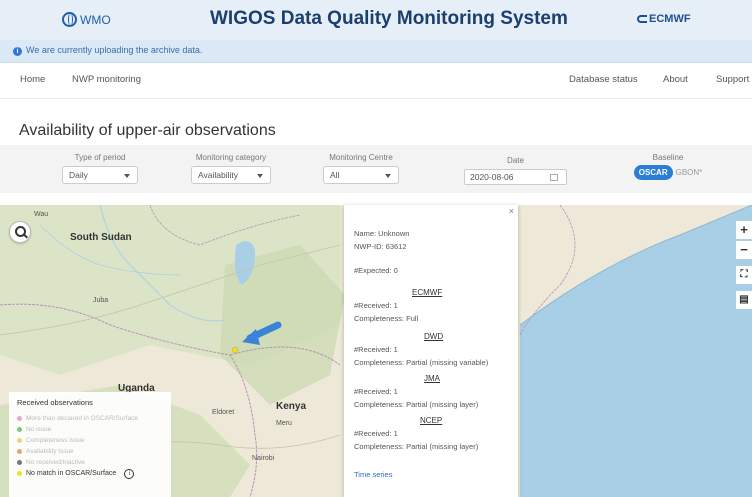  What do you see at coordinates (69, 19) in the screenshot?
I see `globe-icon` at bounding box center [69, 19].